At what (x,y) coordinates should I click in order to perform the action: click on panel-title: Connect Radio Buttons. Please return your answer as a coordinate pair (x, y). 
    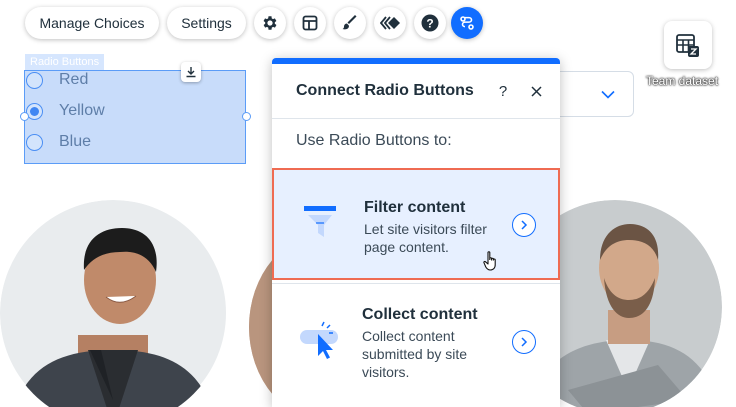
    Looking at the image, I should click on (385, 90).